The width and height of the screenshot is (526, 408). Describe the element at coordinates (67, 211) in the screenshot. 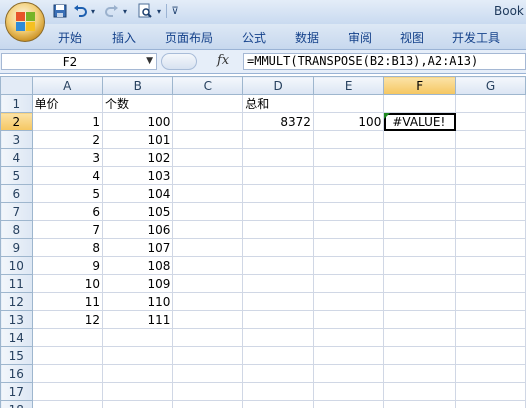

I see `cell-a7: 6` at that location.